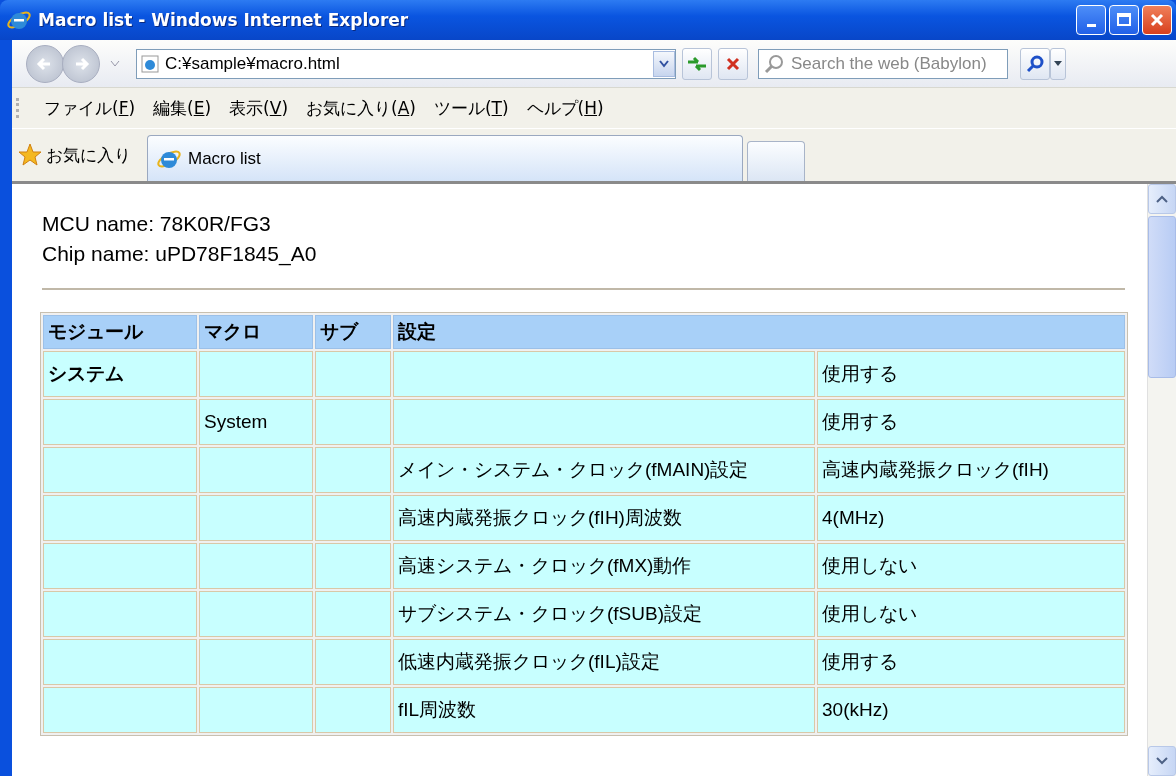 The image size is (1176, 776). What do you see at coordinates (604, 662) in the screenshot?
I see `table-cell: 低速内蔵発振クロック(fIL)設定` at bounding box center [604, 662].